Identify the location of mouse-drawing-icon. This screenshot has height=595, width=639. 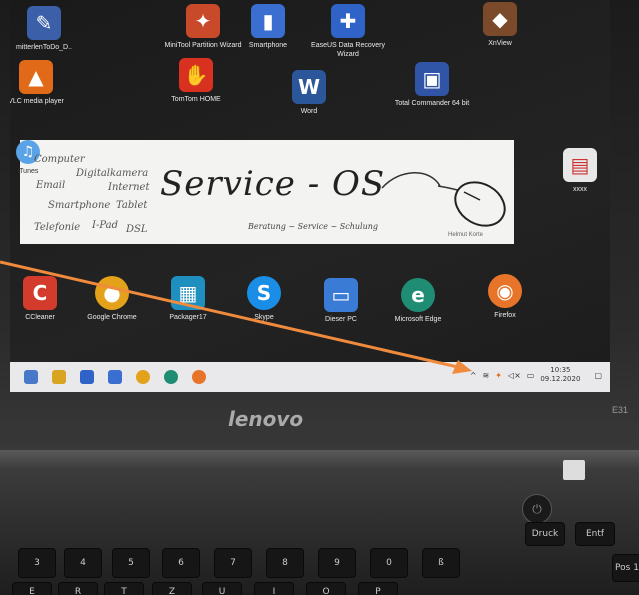
(443, 199).